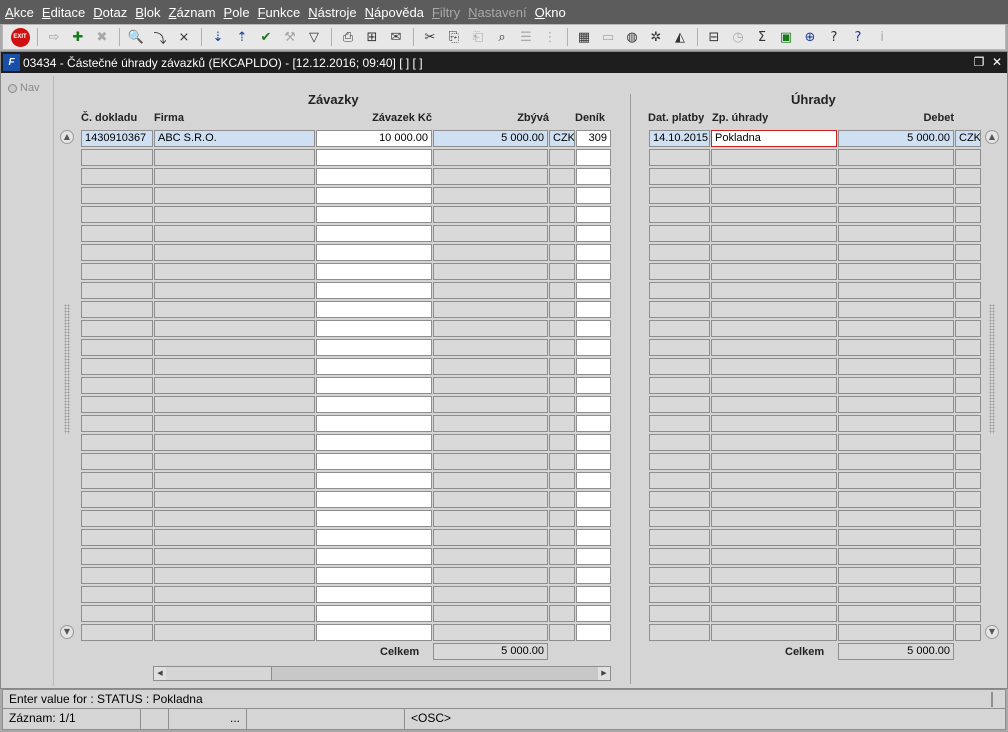  Describe the element at coordinates (184, 37) in the screenshot. I see `cancel-query-icon: ⨯` at that location.